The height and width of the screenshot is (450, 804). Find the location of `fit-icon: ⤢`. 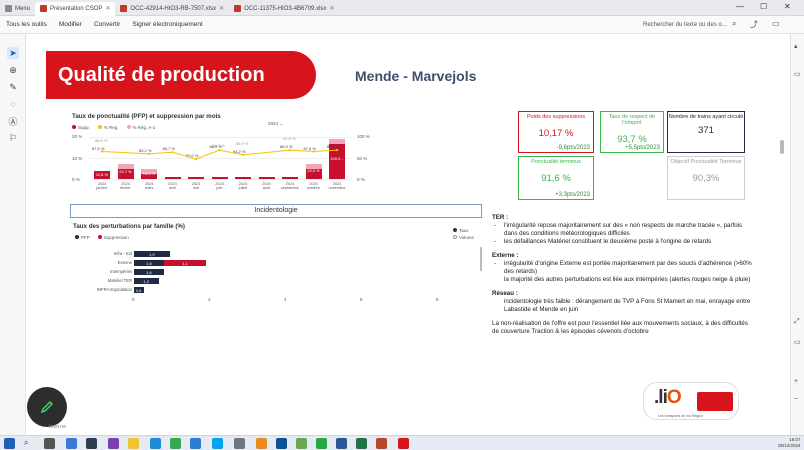

fit-icon: ⤢ is located at coordinates (797, 322).